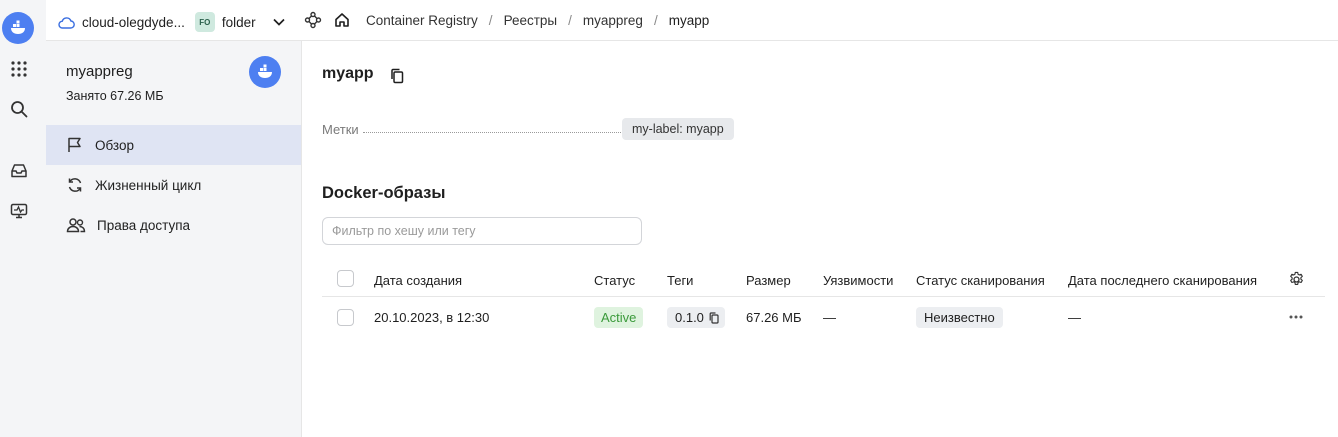 The height and width of the screenshot is (437, 1338). I want to click on column-tags: Теги, so click(680, 280).